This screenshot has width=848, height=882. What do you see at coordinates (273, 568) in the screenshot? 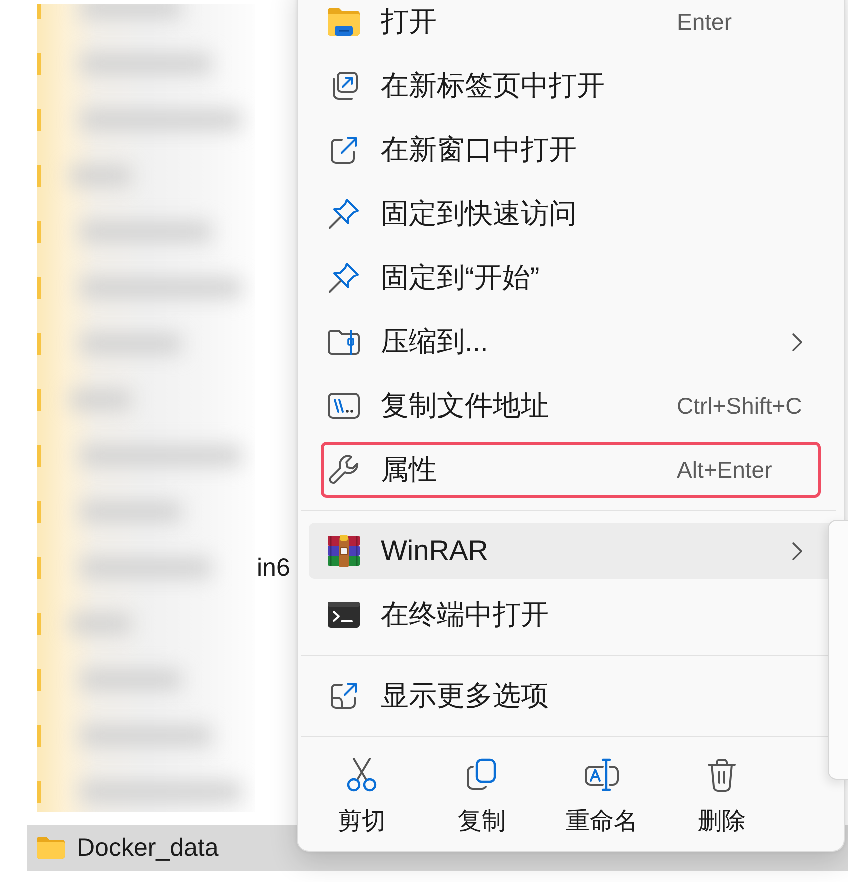
I see `file-name: in6` at bounding box center [273, 568].